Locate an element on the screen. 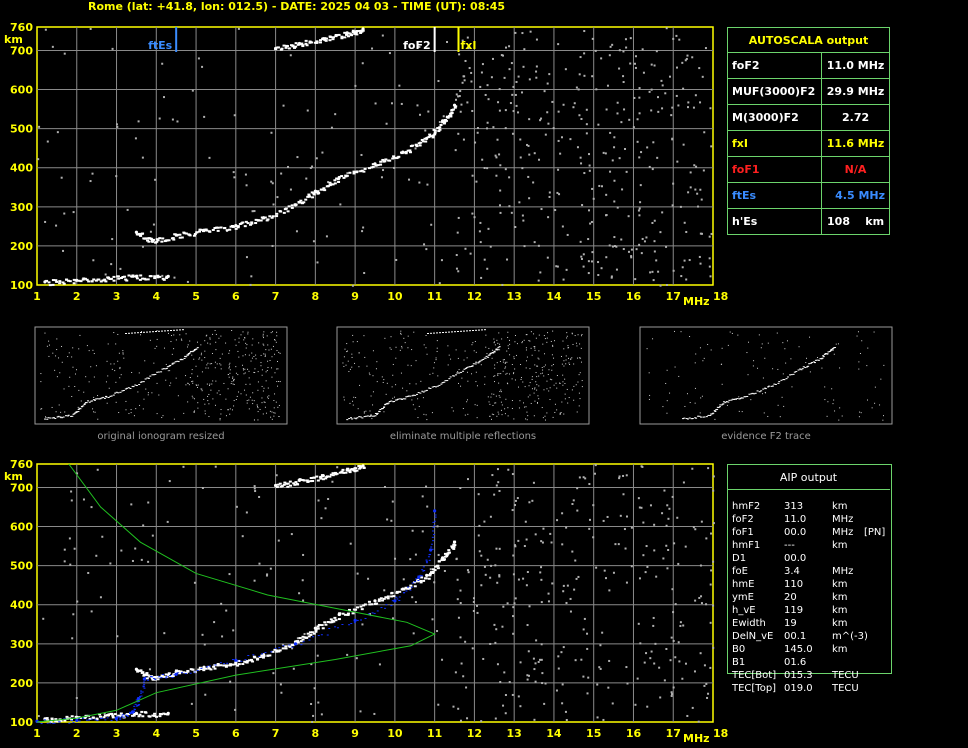  aip-unit: m^(-3) is located at coordinates (850, 636).